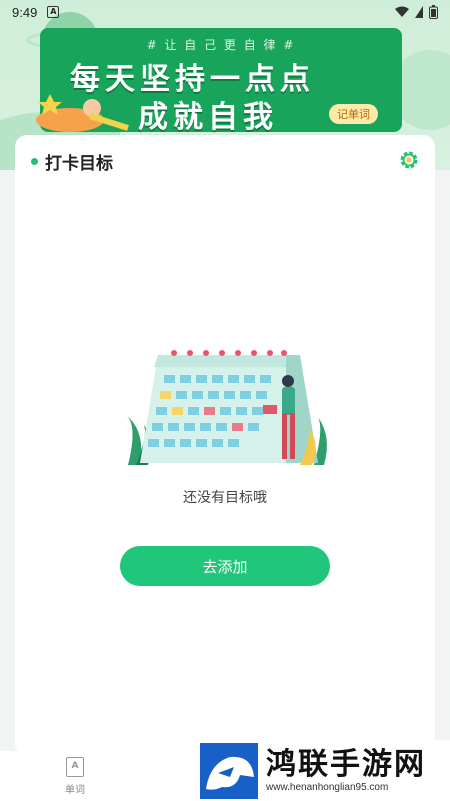 Image resolution: width=450 pixels, height=801 pixels. I want to click on card-header: 打卡目标, so click(72, 161).